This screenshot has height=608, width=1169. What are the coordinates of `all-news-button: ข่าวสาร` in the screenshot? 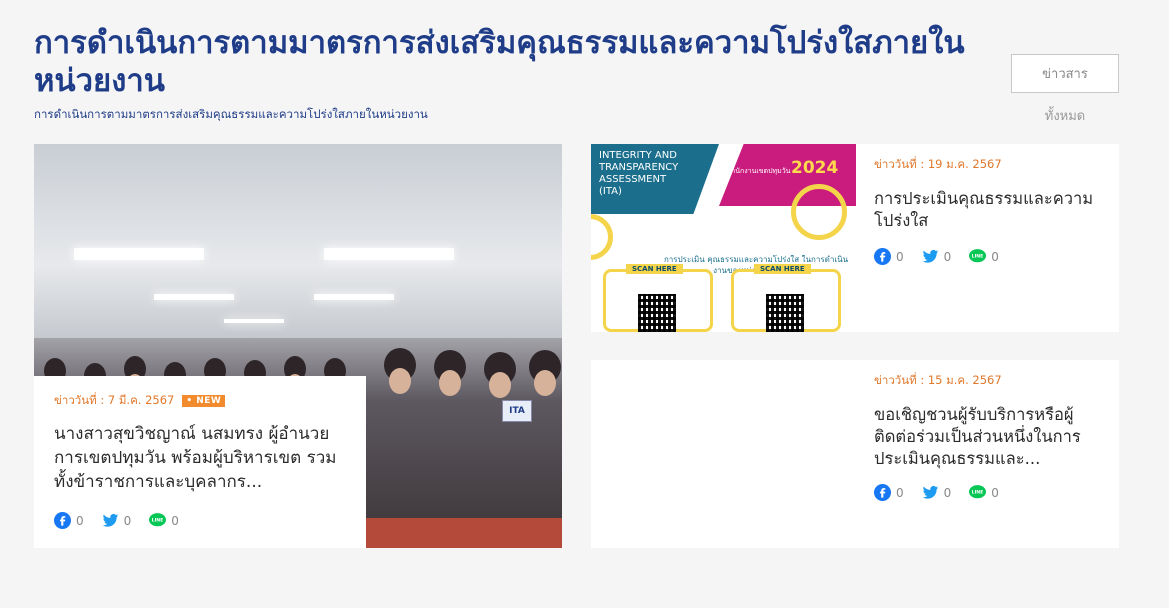 It's located at (1065, 73).